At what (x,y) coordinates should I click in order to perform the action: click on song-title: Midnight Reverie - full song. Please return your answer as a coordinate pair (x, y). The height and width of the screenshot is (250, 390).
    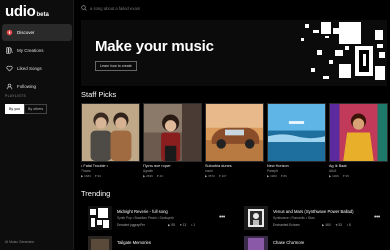
    Looking at the image, I should click on (142, 211).